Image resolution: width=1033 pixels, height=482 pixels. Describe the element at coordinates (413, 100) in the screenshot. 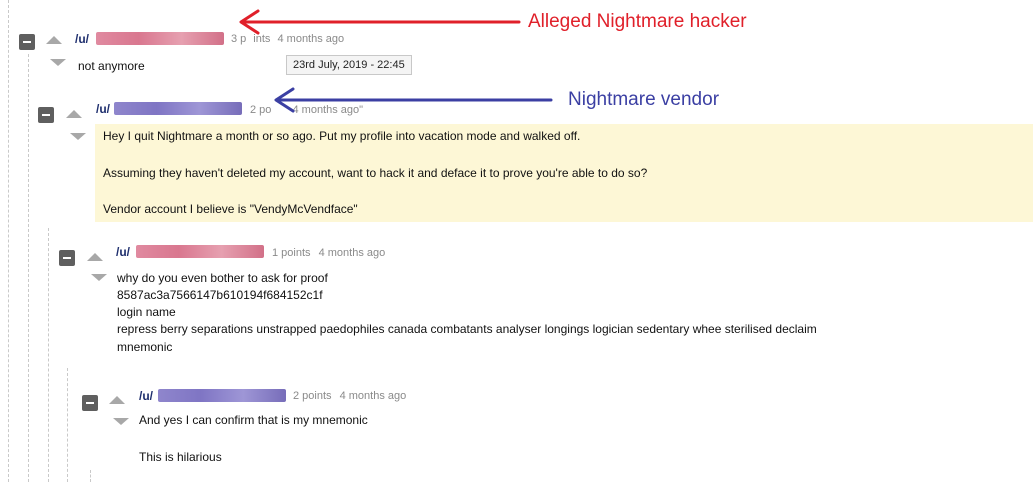

I see `vendor-arrow` at that location.